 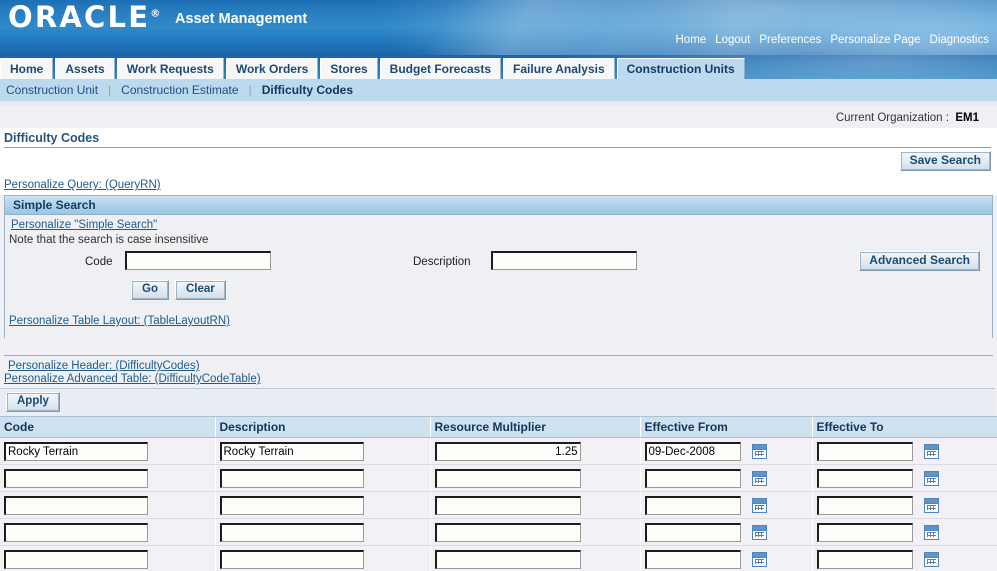 I want to click on description-label: Description, so click(x=442, y=262).